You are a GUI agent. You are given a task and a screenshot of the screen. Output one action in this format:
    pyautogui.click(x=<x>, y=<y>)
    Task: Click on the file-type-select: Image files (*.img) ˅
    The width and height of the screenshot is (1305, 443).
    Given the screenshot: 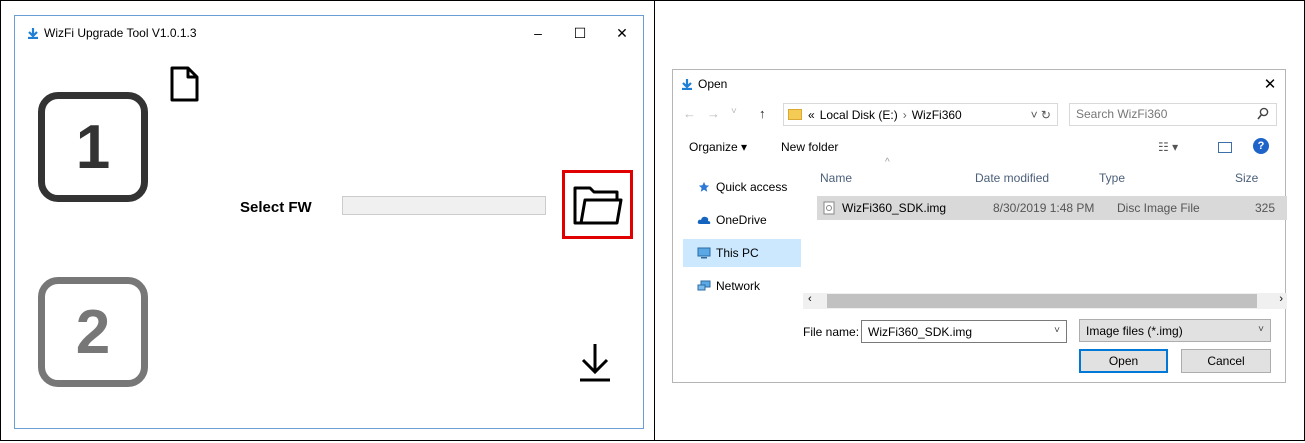 What is the action you would take?
    pyautogui.click(x=1175, y=330)
    